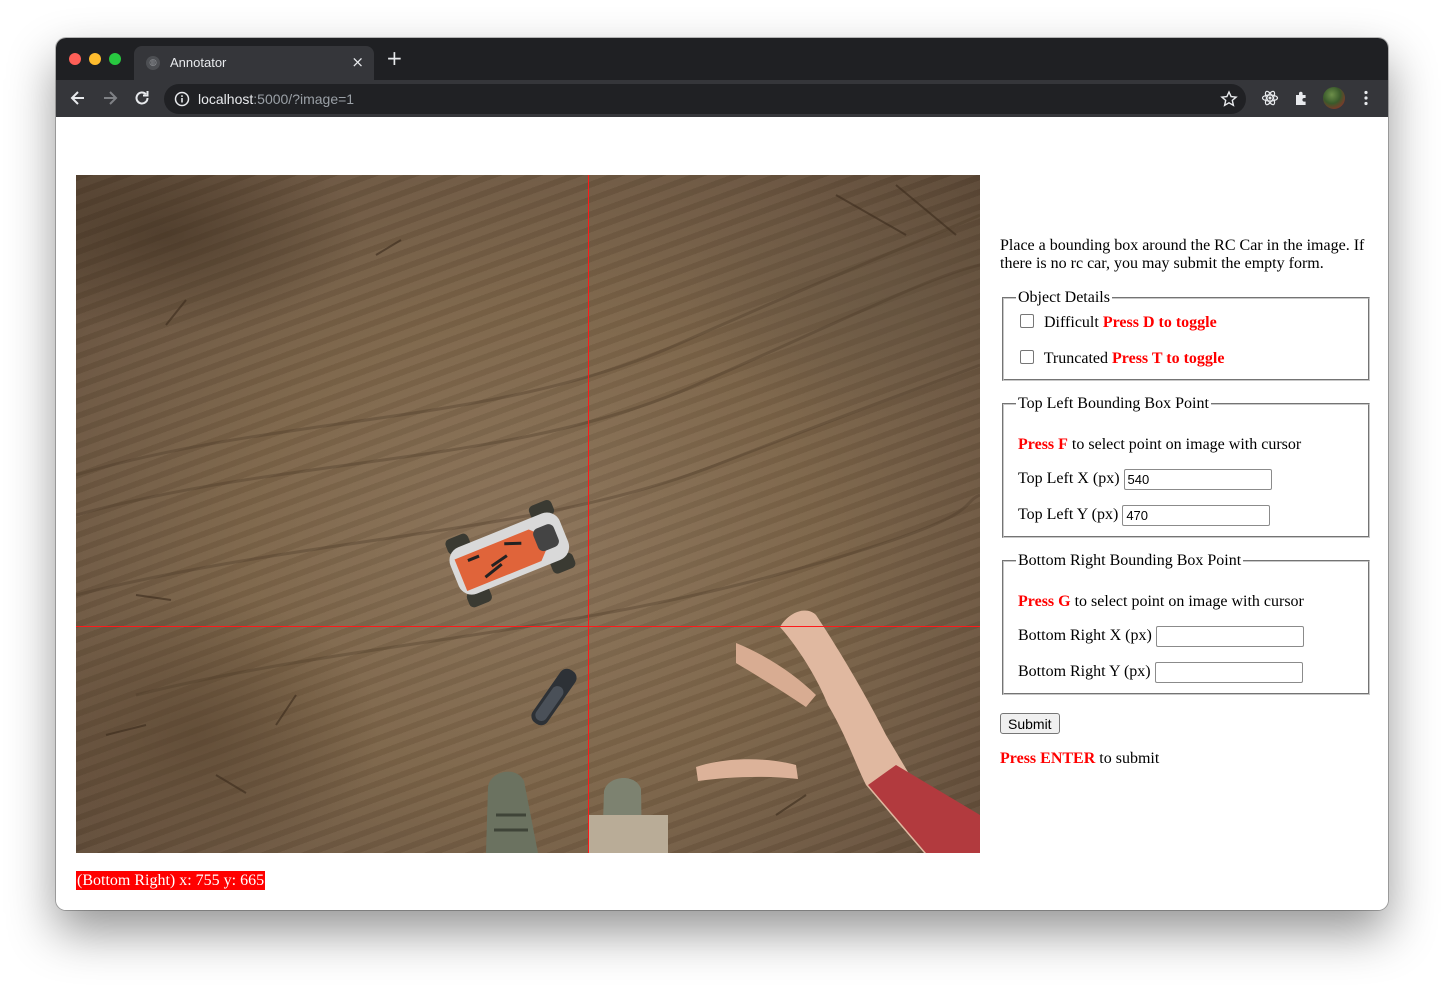 Image resolution: width=1444 pixels, height=985 pixels. Describe the element at coordinates (588, 514) in the screenshot. I see `crosshair-vertical-line` at that location.